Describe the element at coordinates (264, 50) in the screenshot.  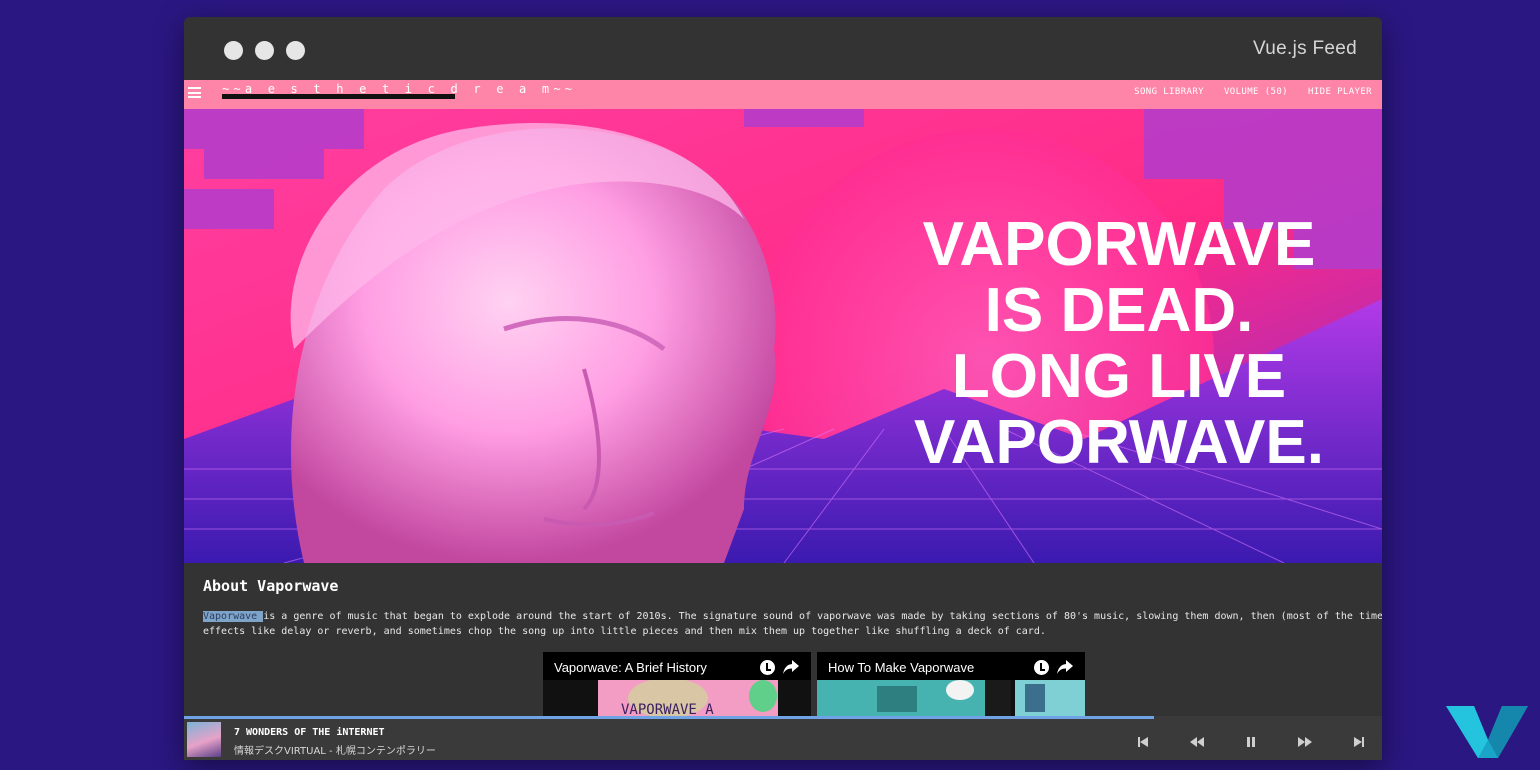
I see `window-control-minimize` at that location.